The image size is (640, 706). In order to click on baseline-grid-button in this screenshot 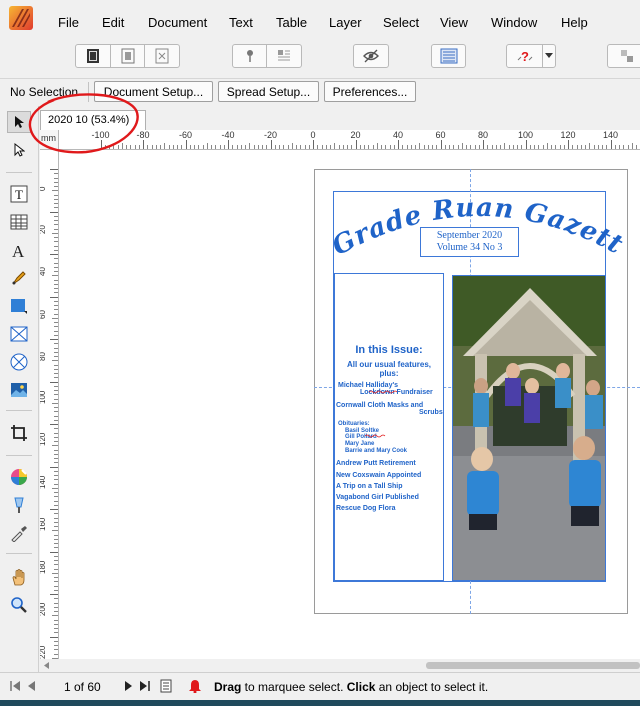, I will do `click(448, 56)`.